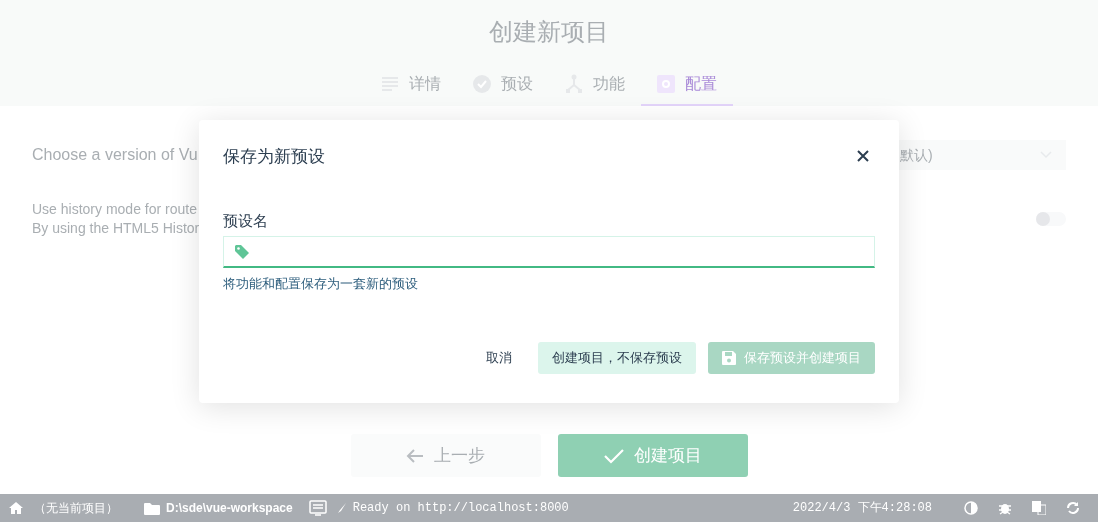  I want to click on log-message: Ready on http://localhost:8000, so click(460, 508).